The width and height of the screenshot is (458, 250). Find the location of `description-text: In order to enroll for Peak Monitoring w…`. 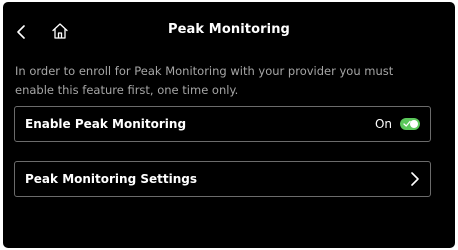

description-text: In order to enroll for Peak Monitoring w… is located at coordinates (204, 80).